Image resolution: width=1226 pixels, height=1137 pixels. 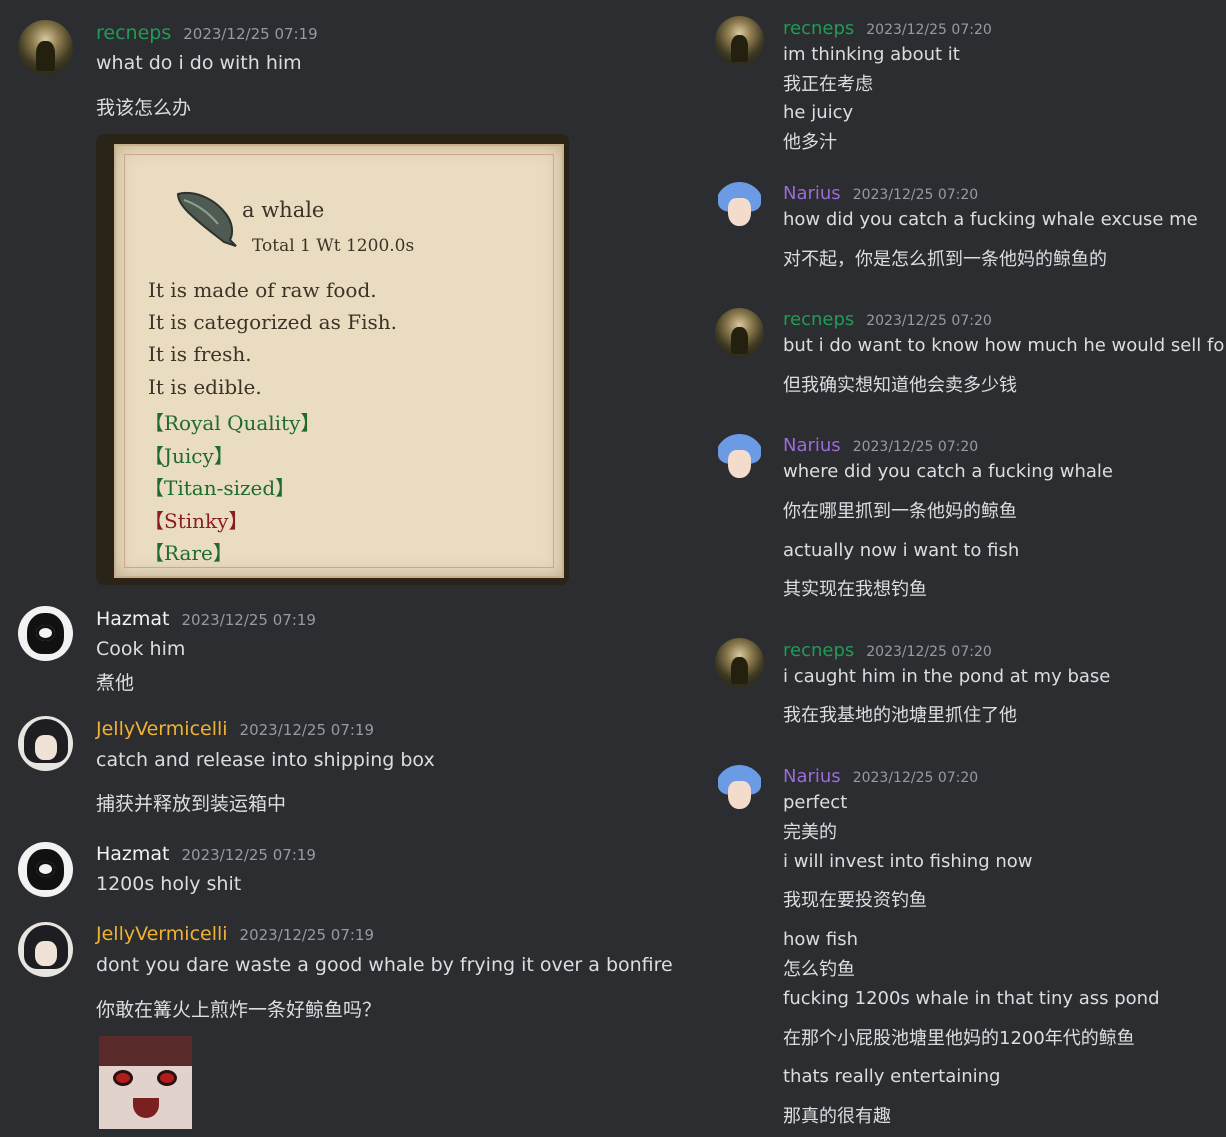 What do you see at coordinates (810, 142) in the screenshot?
I see `message-text: 他多汁` at bounding box center [810, 142].